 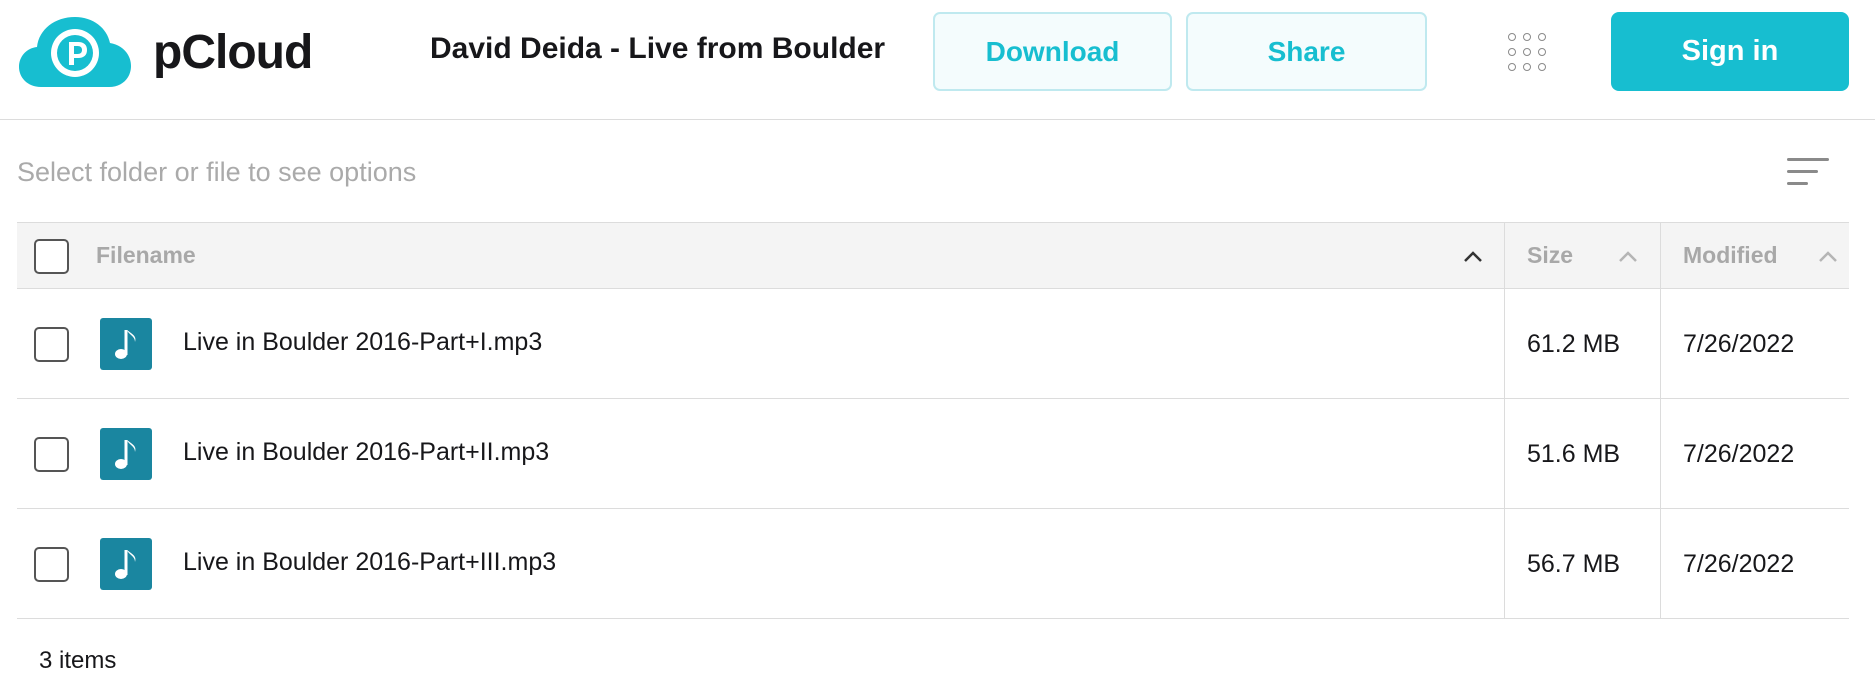 I want to click on folder-title: David Deida - Live from Boulder, so click(x=658, y=48).